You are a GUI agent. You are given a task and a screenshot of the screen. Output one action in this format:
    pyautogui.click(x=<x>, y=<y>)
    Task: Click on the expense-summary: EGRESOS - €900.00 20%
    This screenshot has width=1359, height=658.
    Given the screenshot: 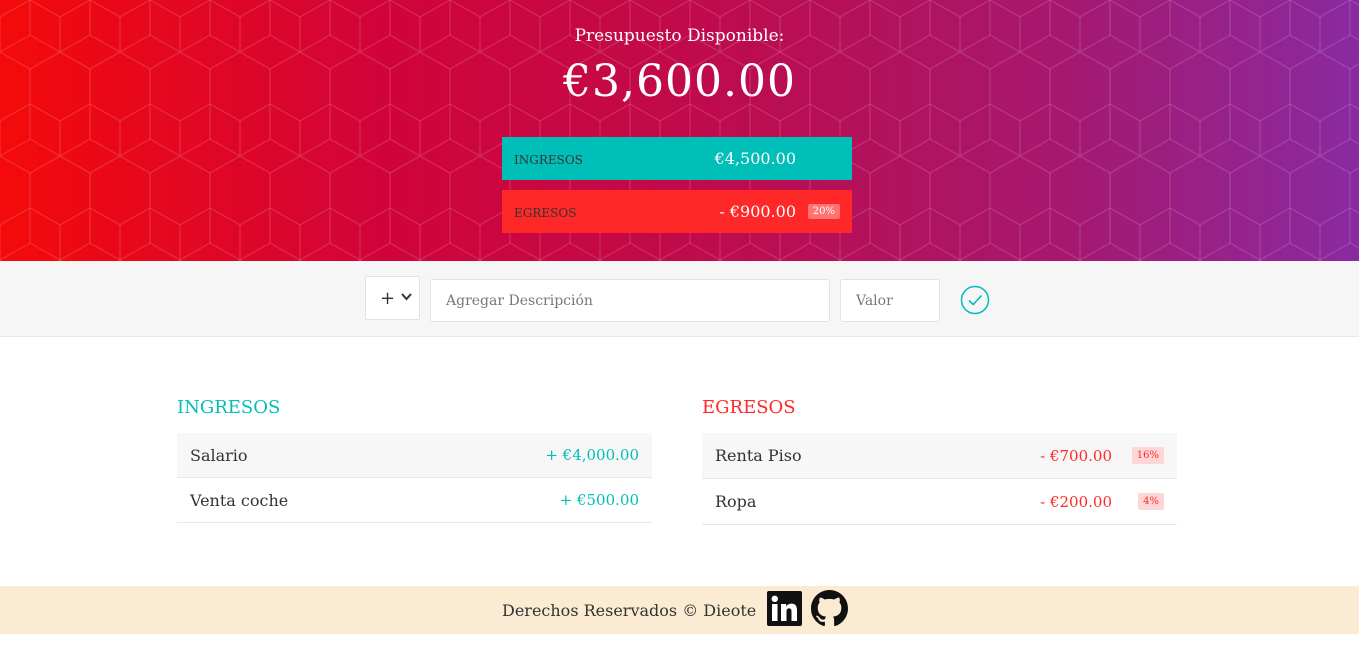 What is the action you would take?
    pyautogui.click(x=677, y=211)
    